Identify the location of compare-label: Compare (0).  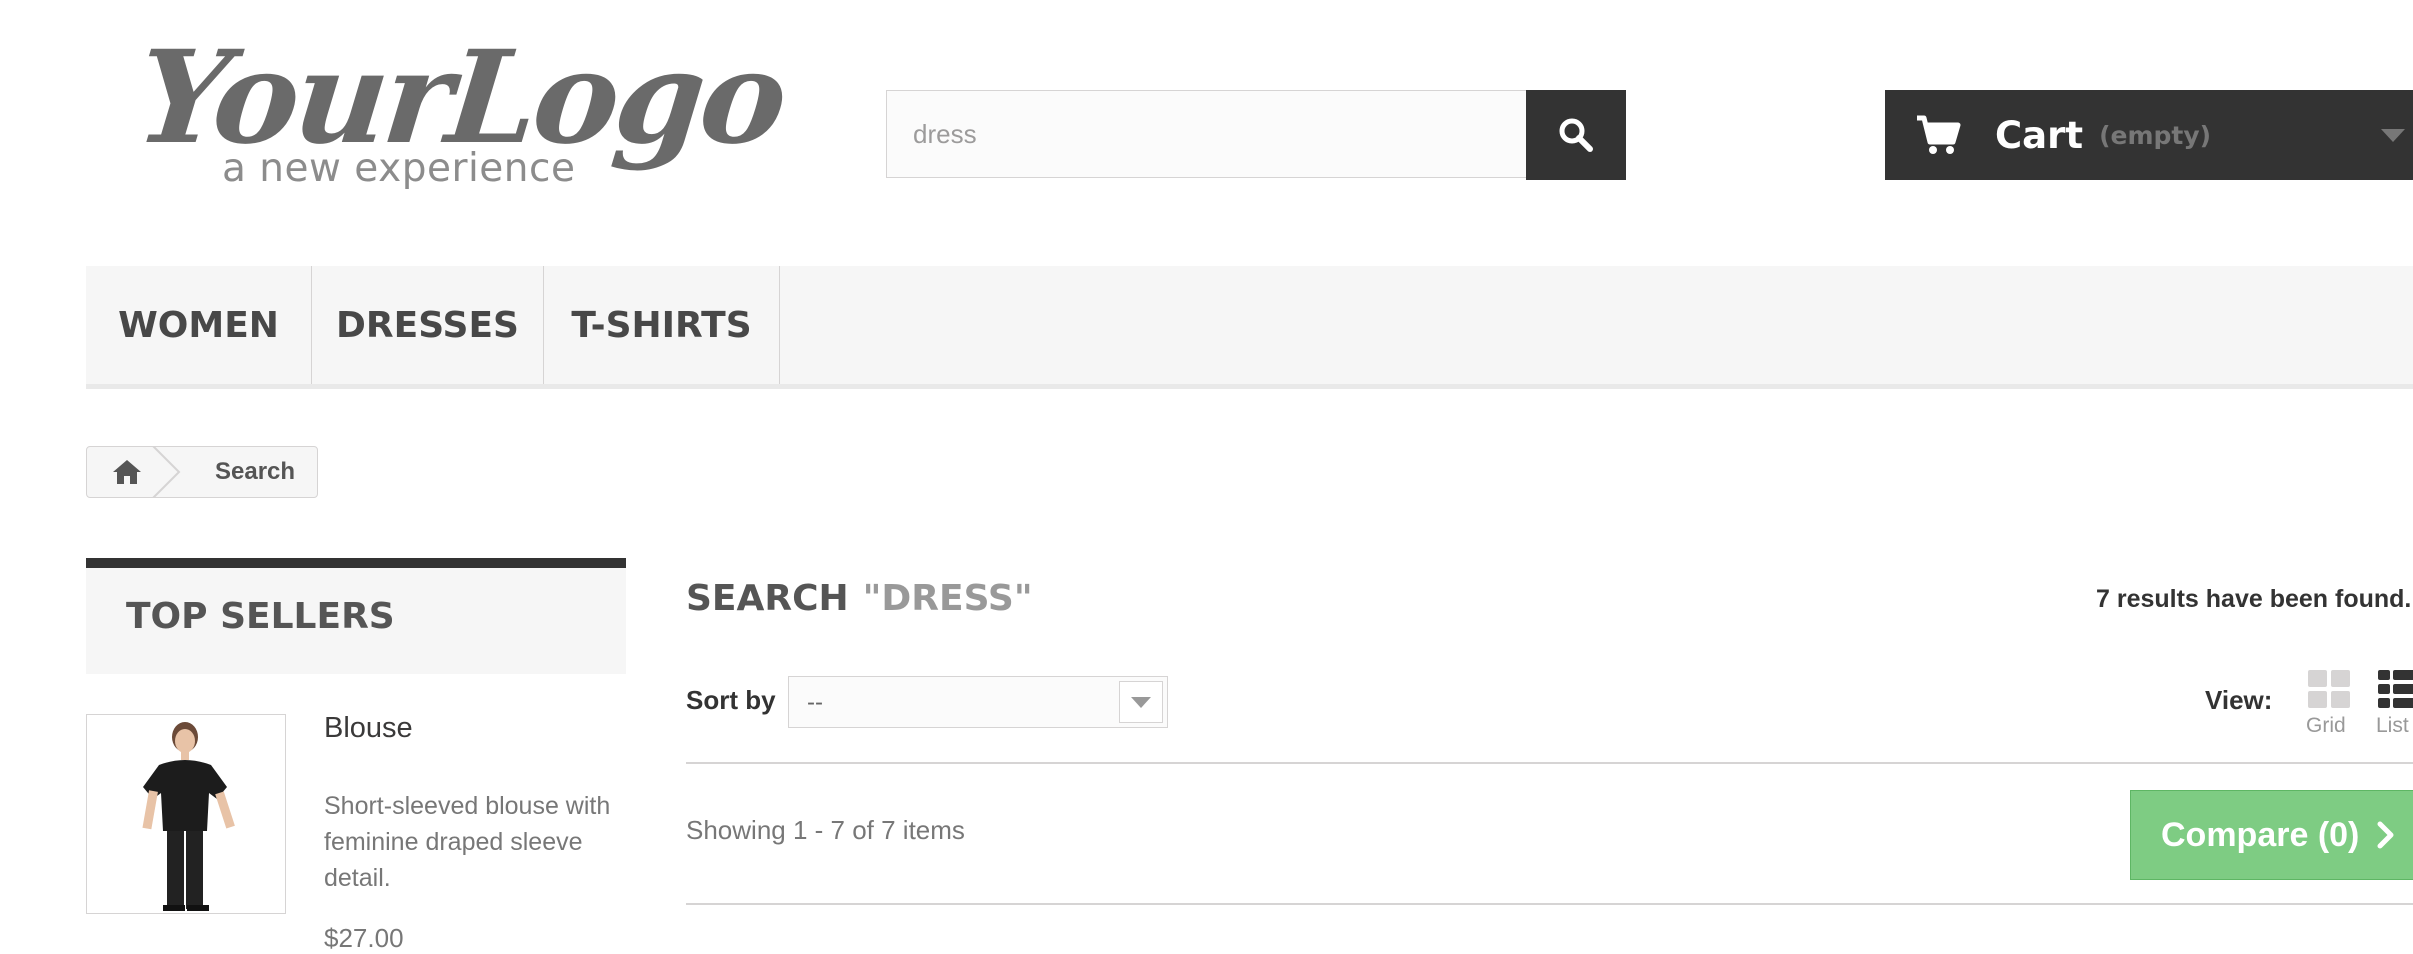
(2260, 834).